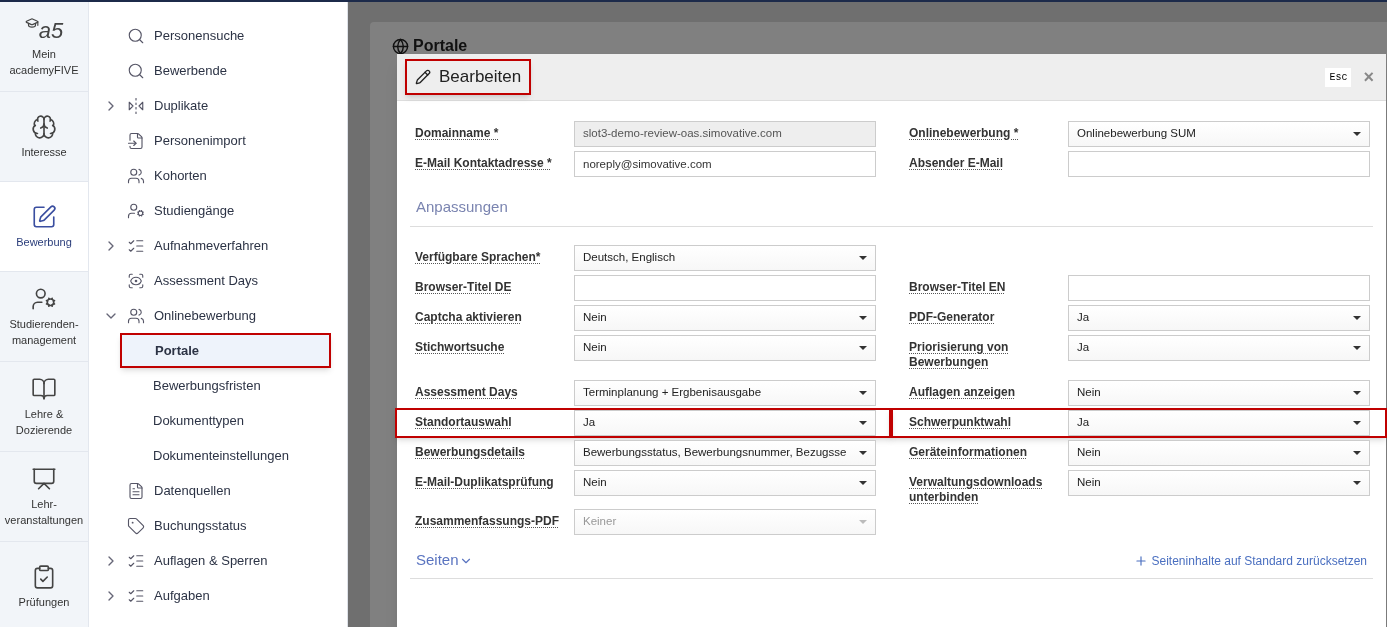 This screenshot has height=627, width=1387. Describe the element at coordinates (1338, 77) in the screenshot. I see `esc-key: Esc` at that location.